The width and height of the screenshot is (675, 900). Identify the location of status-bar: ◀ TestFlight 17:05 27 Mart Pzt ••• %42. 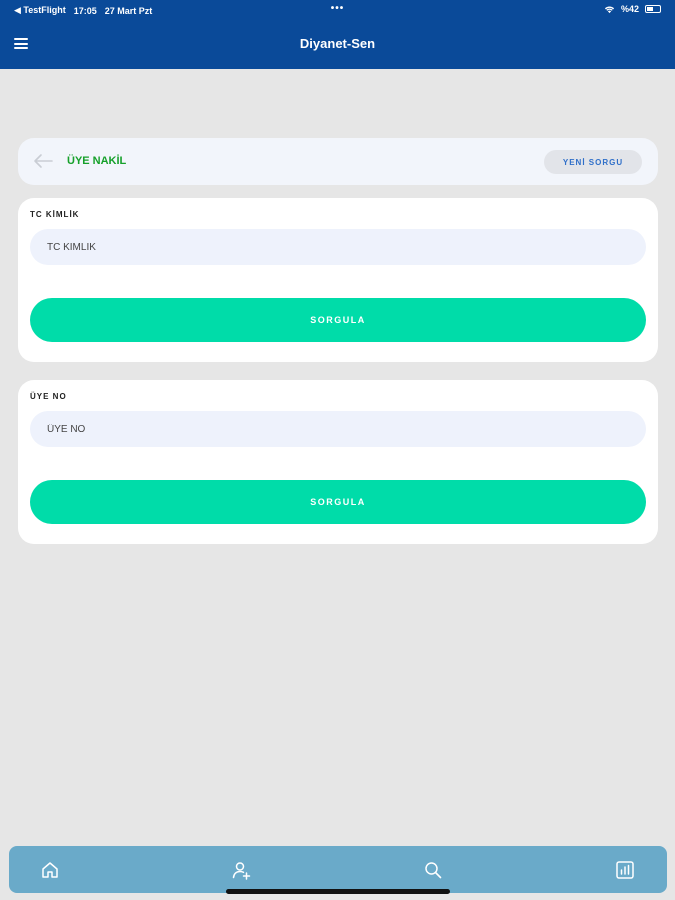
(337, 10).